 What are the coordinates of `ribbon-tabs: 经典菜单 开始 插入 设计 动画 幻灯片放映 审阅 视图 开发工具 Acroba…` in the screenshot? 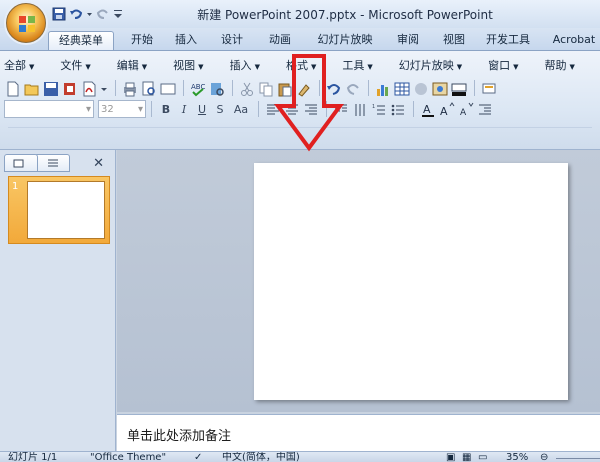 It's located at (300, 39).